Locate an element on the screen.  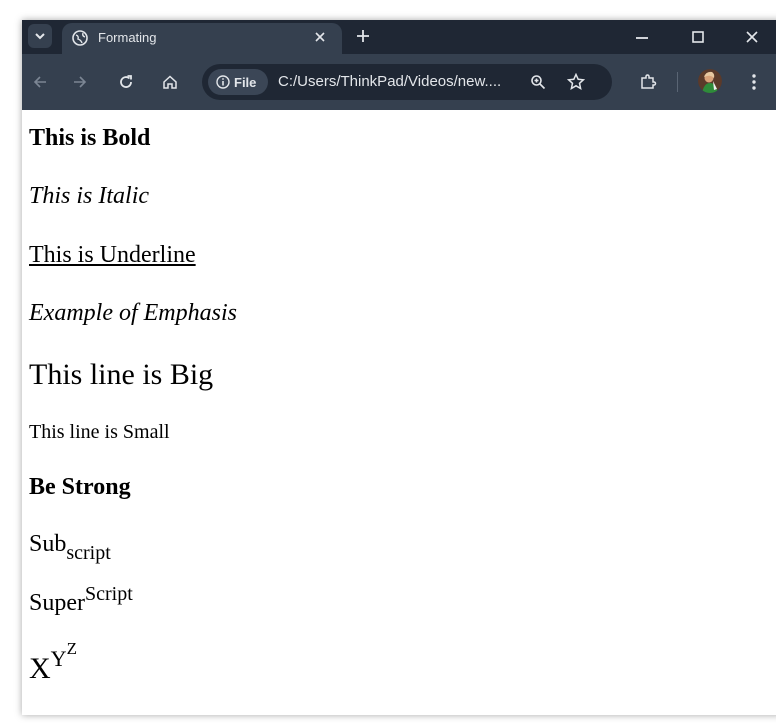
minimize-icon is located at coordinates (642, 38).